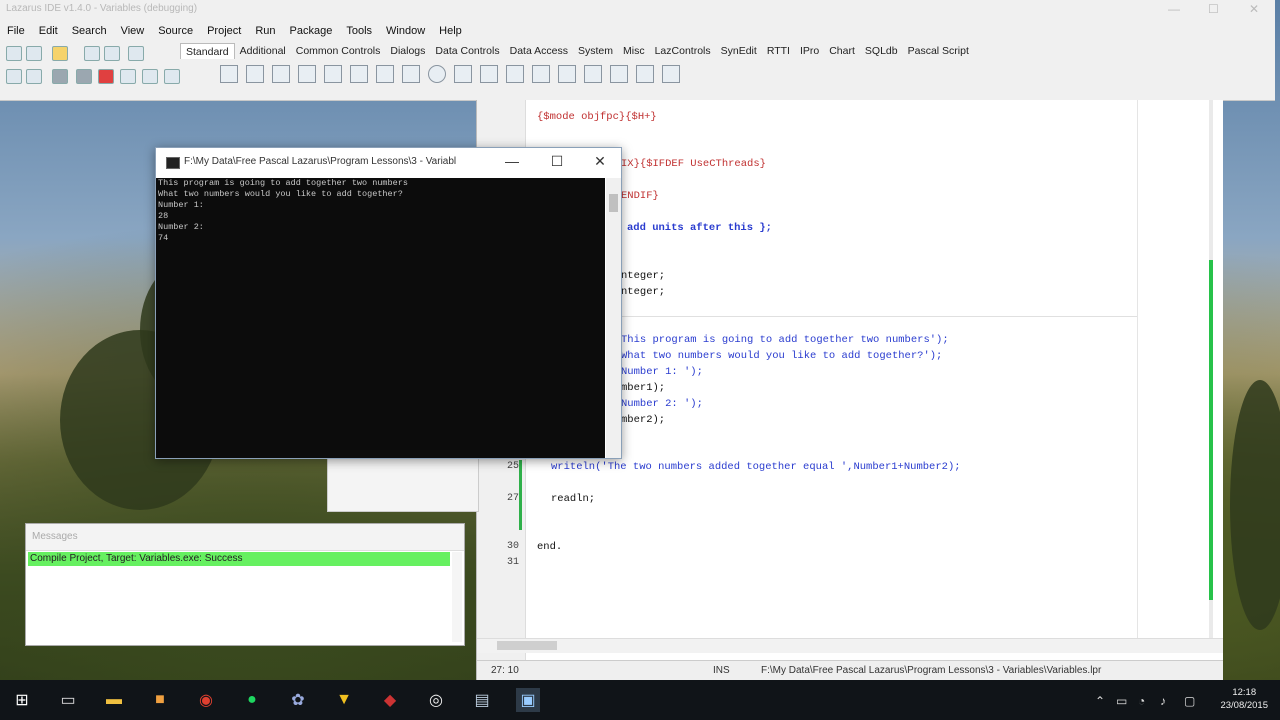 The height and width of the screenshot is (720, 1280). I want to click on menu-file: File, so click(16, 31).